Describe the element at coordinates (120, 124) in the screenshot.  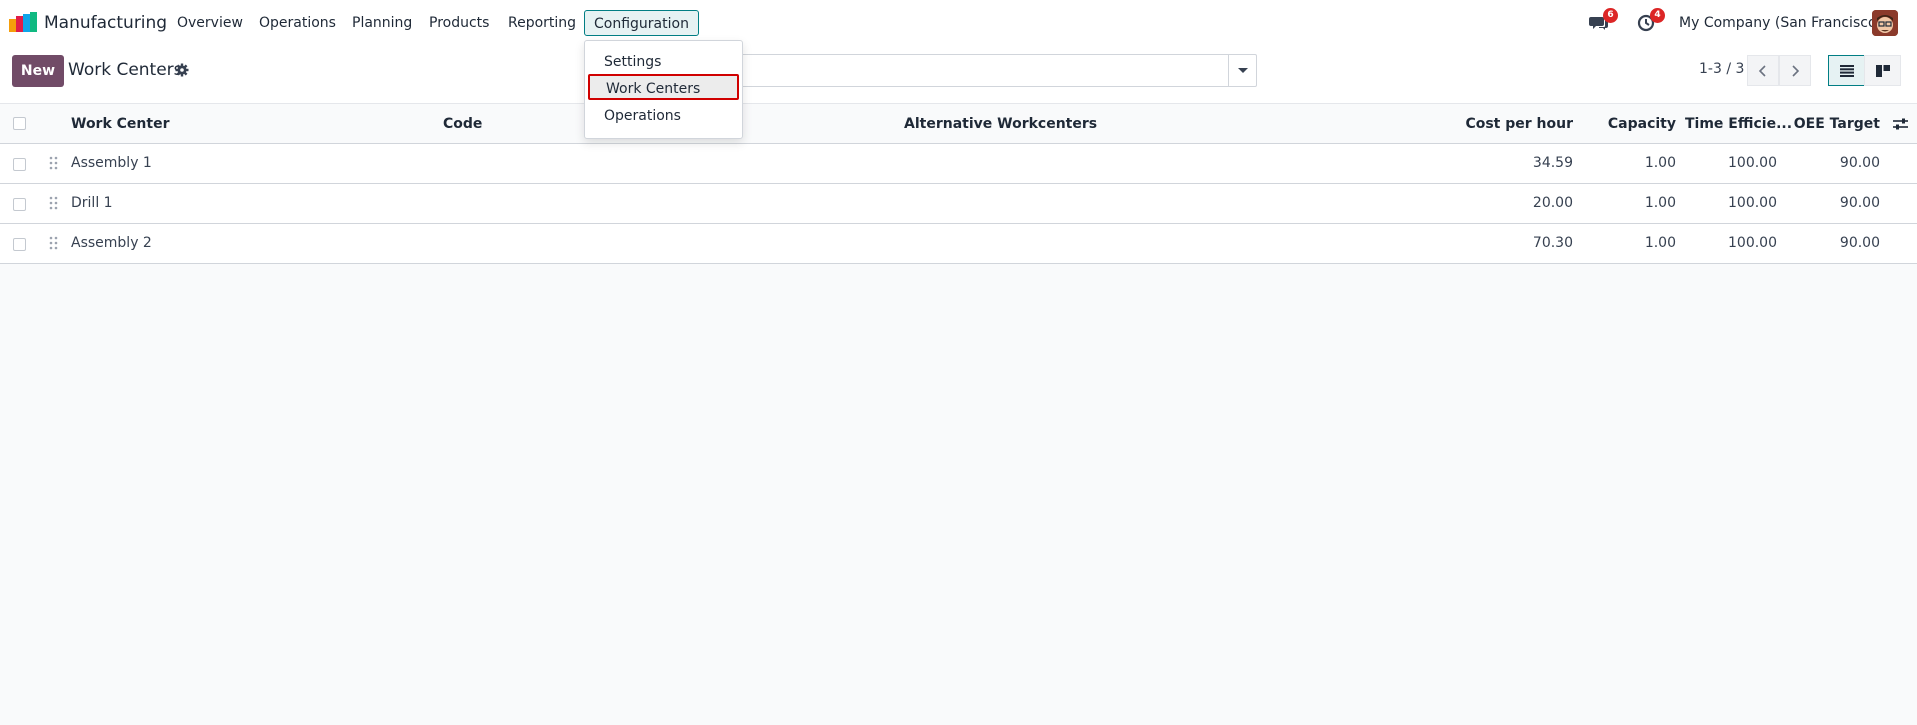
I see `column-work-center: Work Center` at that location.